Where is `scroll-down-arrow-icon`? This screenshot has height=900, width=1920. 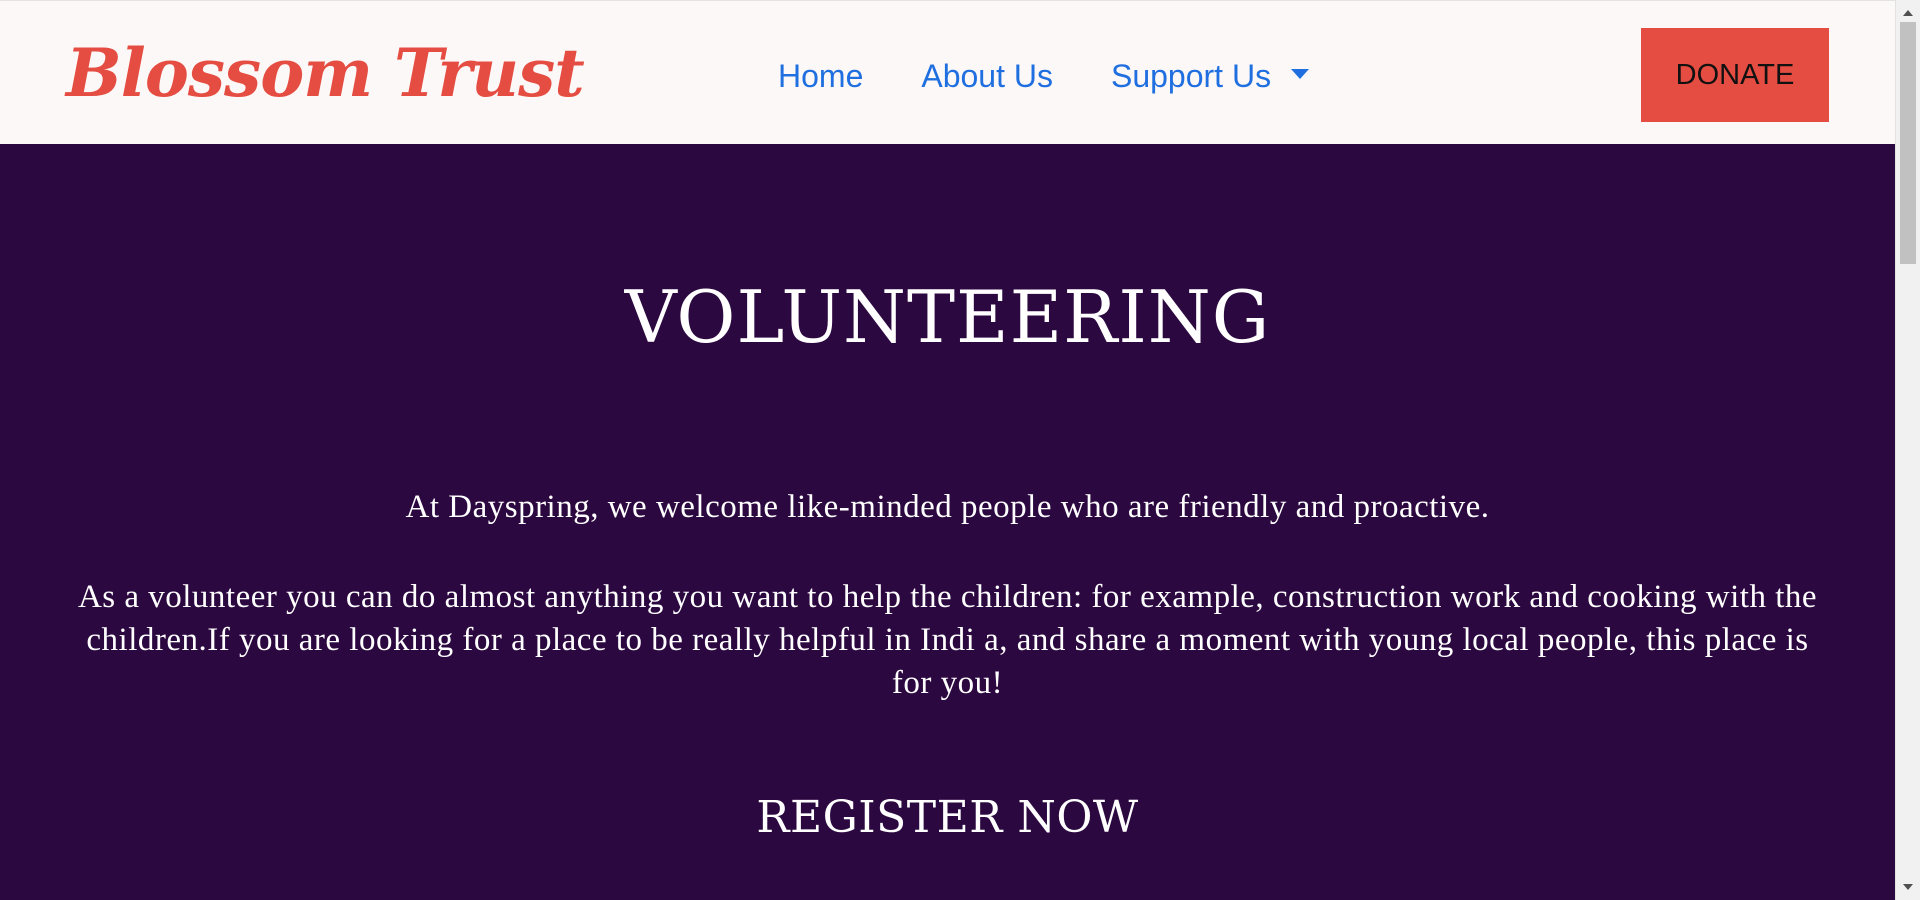
scroll-down-arrow-icon is located at coordinates (1908, 887).